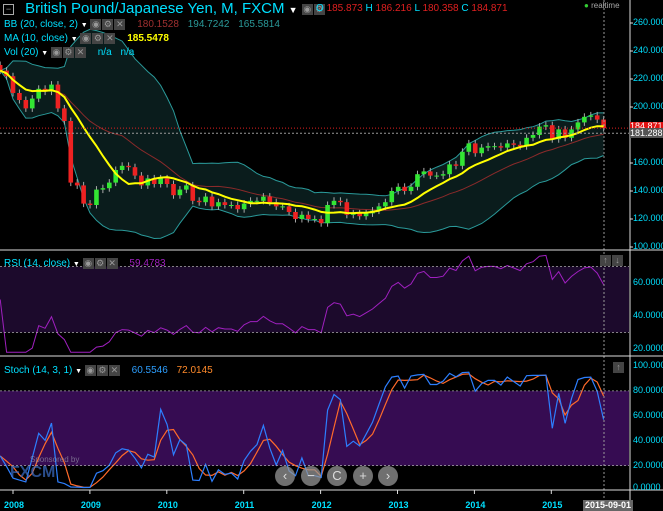  What do you see at coordinates (33, 472) in the screenshot?
I see `sponsor-brand: FXCM` at bounding box center [33, 472].